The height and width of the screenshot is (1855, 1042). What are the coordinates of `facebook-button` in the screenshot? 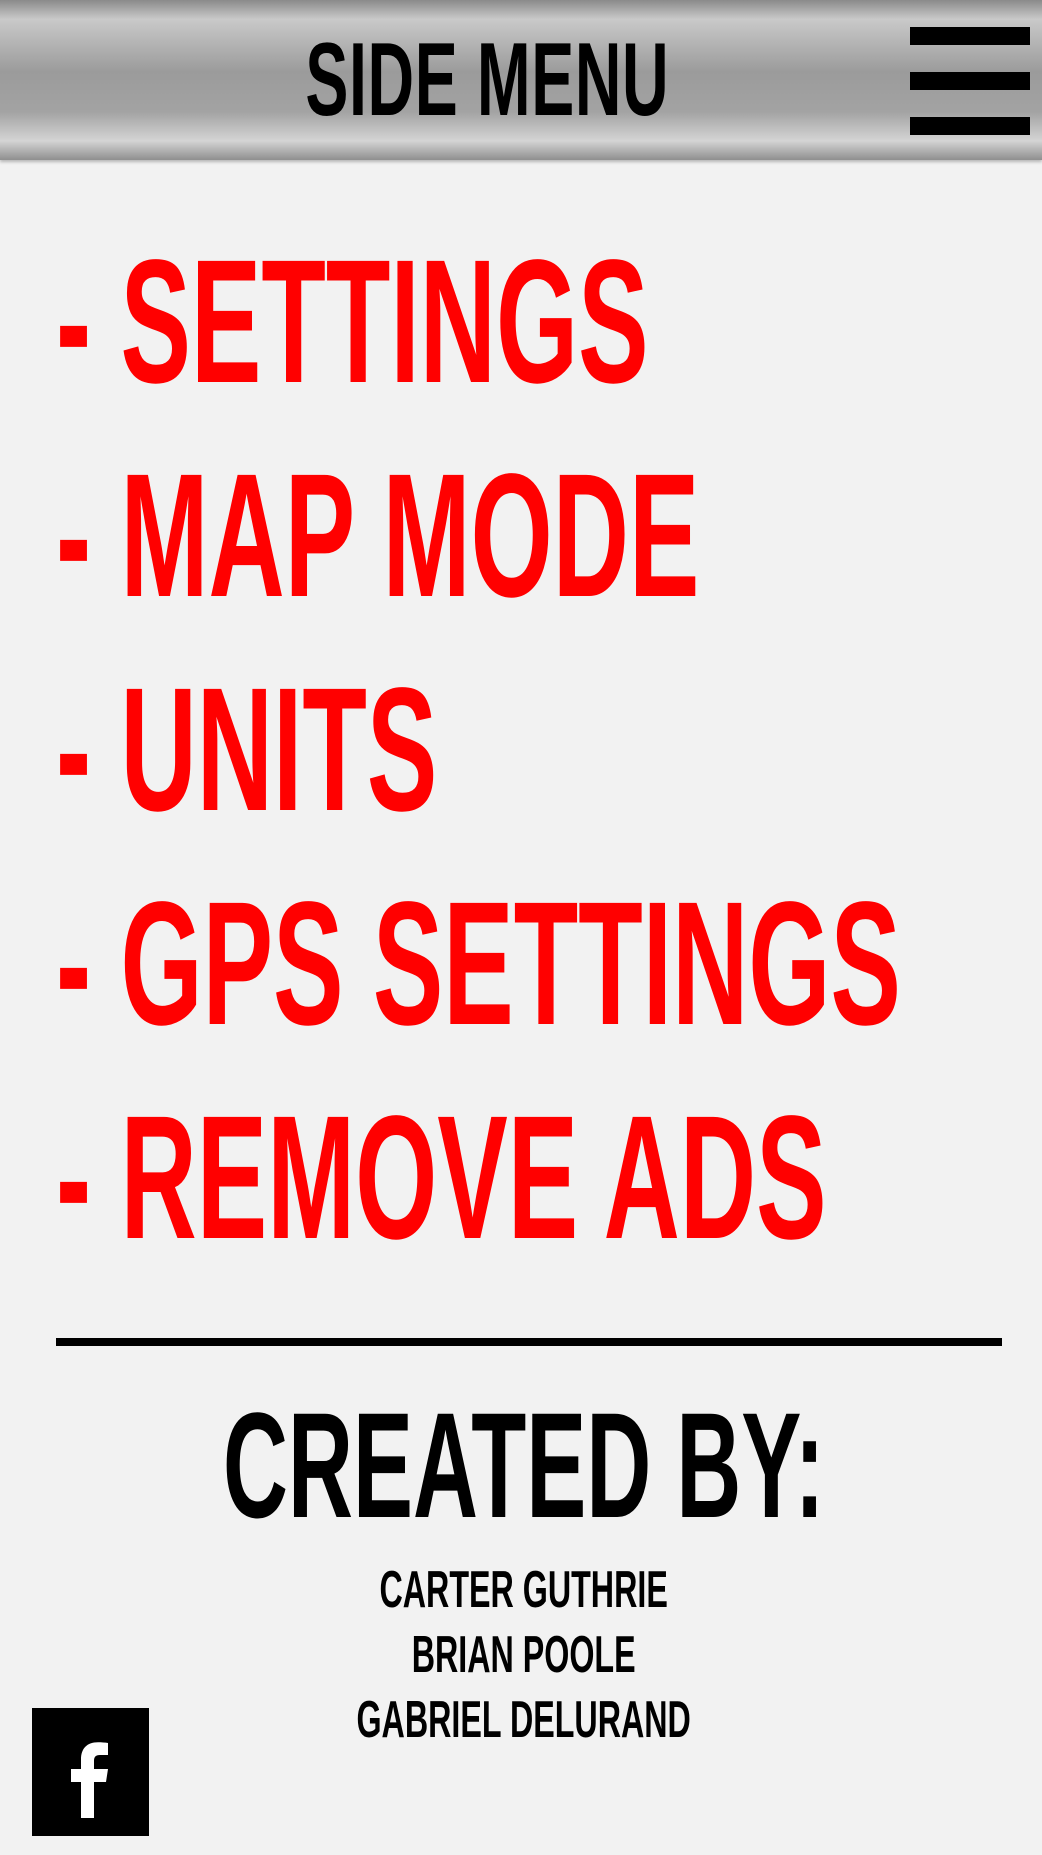 It's located at (90, 1772).